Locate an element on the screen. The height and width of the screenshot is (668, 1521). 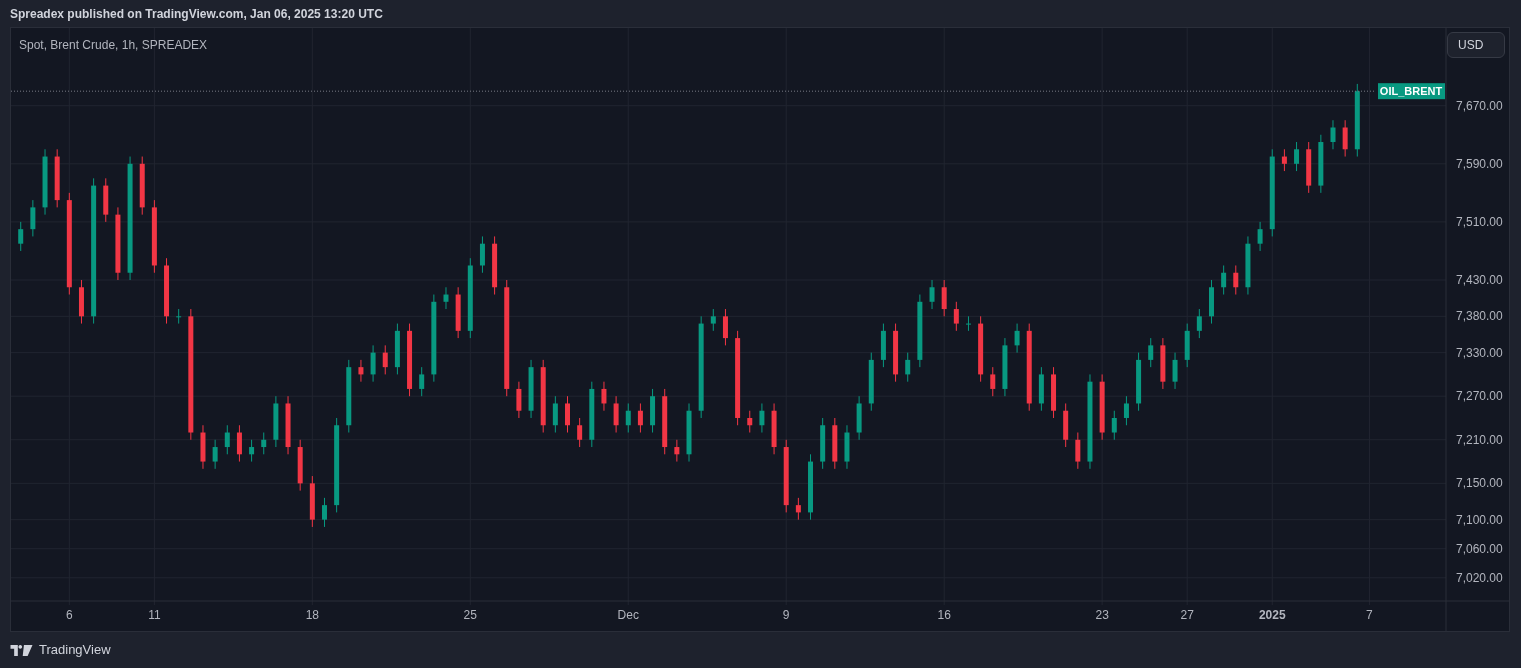
price-axis-label: 7,670.00 is located at coordinates (1479, 105).